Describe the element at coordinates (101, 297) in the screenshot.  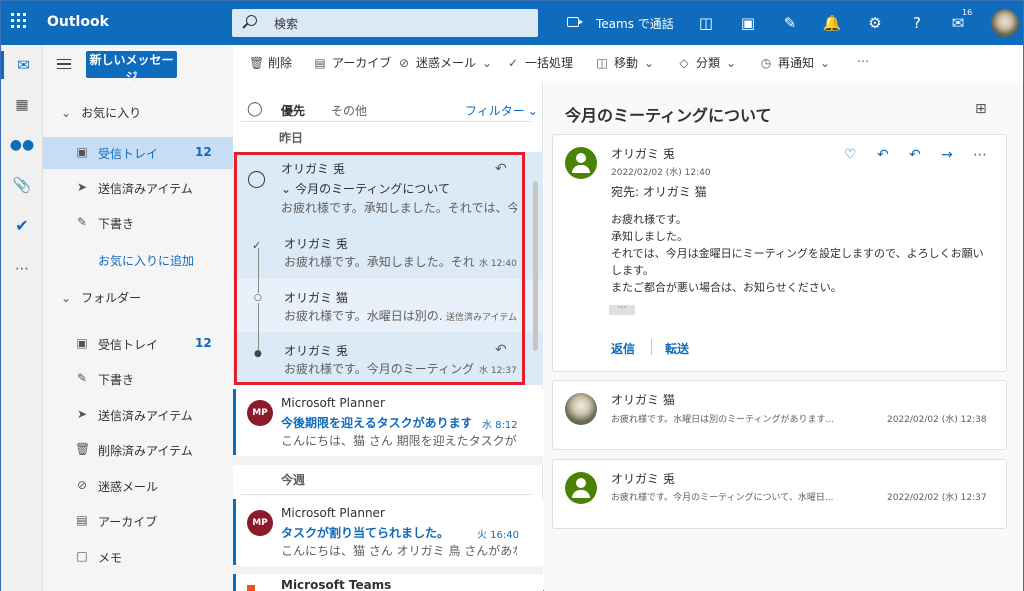
I see `folders-header: ⌄ フォルダー` at that location.